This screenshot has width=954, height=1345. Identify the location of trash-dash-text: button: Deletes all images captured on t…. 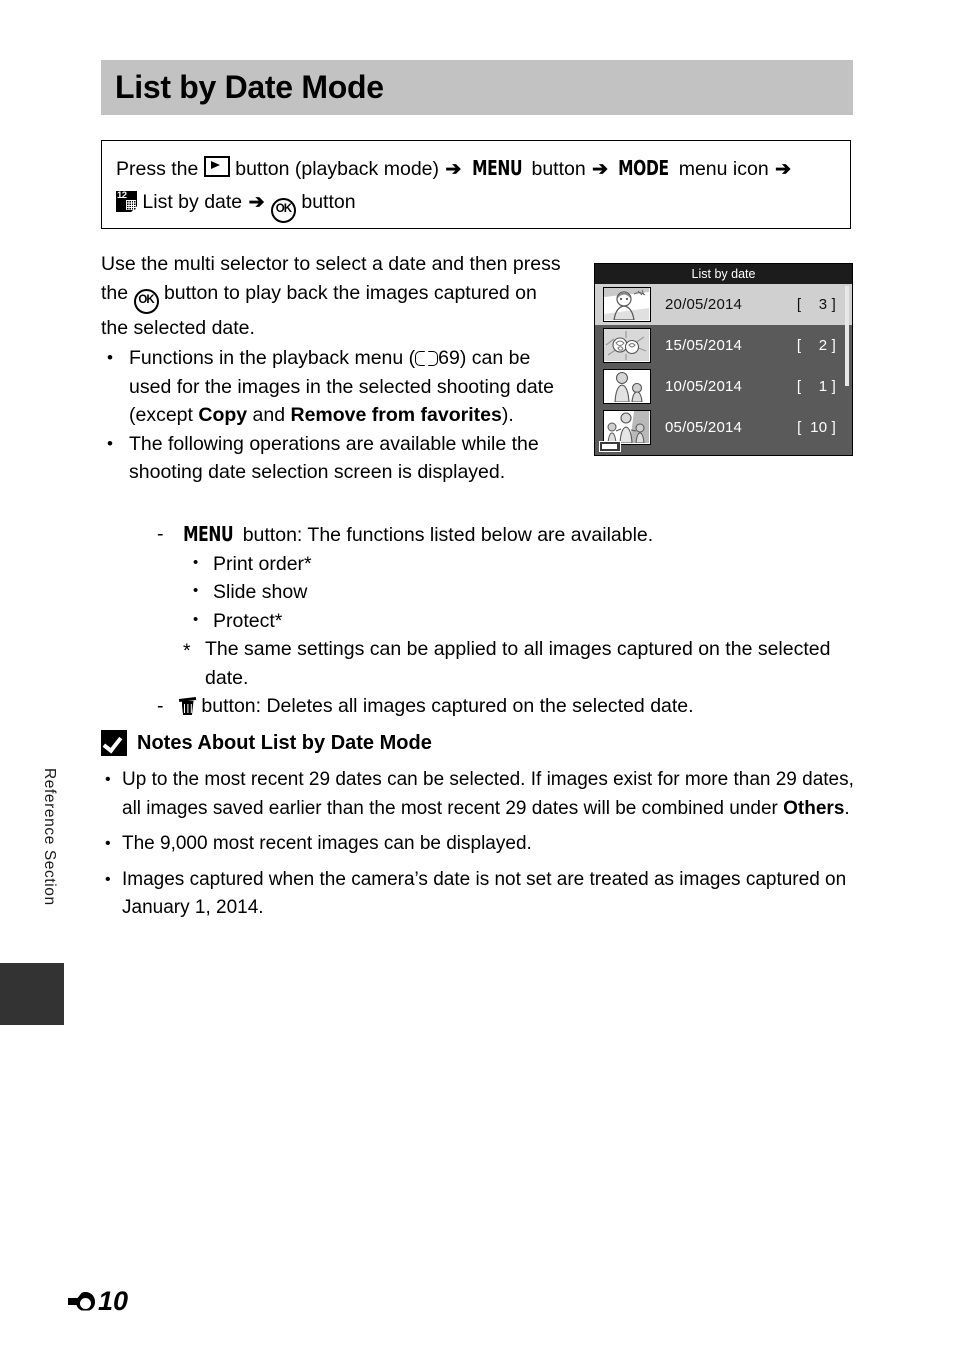
(447, 706).